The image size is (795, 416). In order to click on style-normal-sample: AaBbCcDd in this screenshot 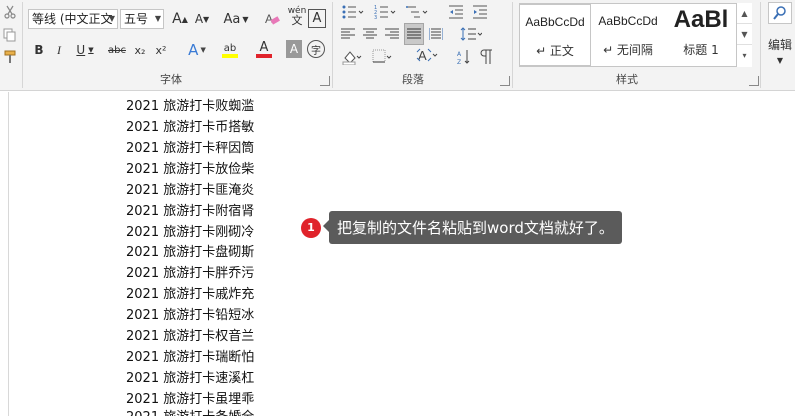, I will do `click(555, 22)`.